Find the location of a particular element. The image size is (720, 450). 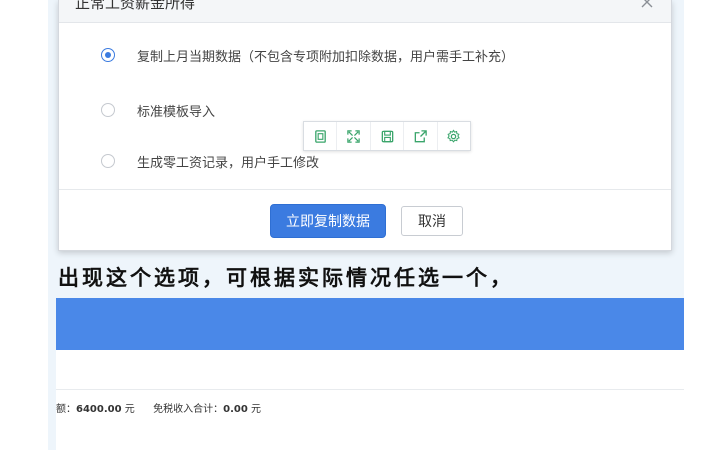

cancel-button: 取消 is located at coordinates (432, 221).